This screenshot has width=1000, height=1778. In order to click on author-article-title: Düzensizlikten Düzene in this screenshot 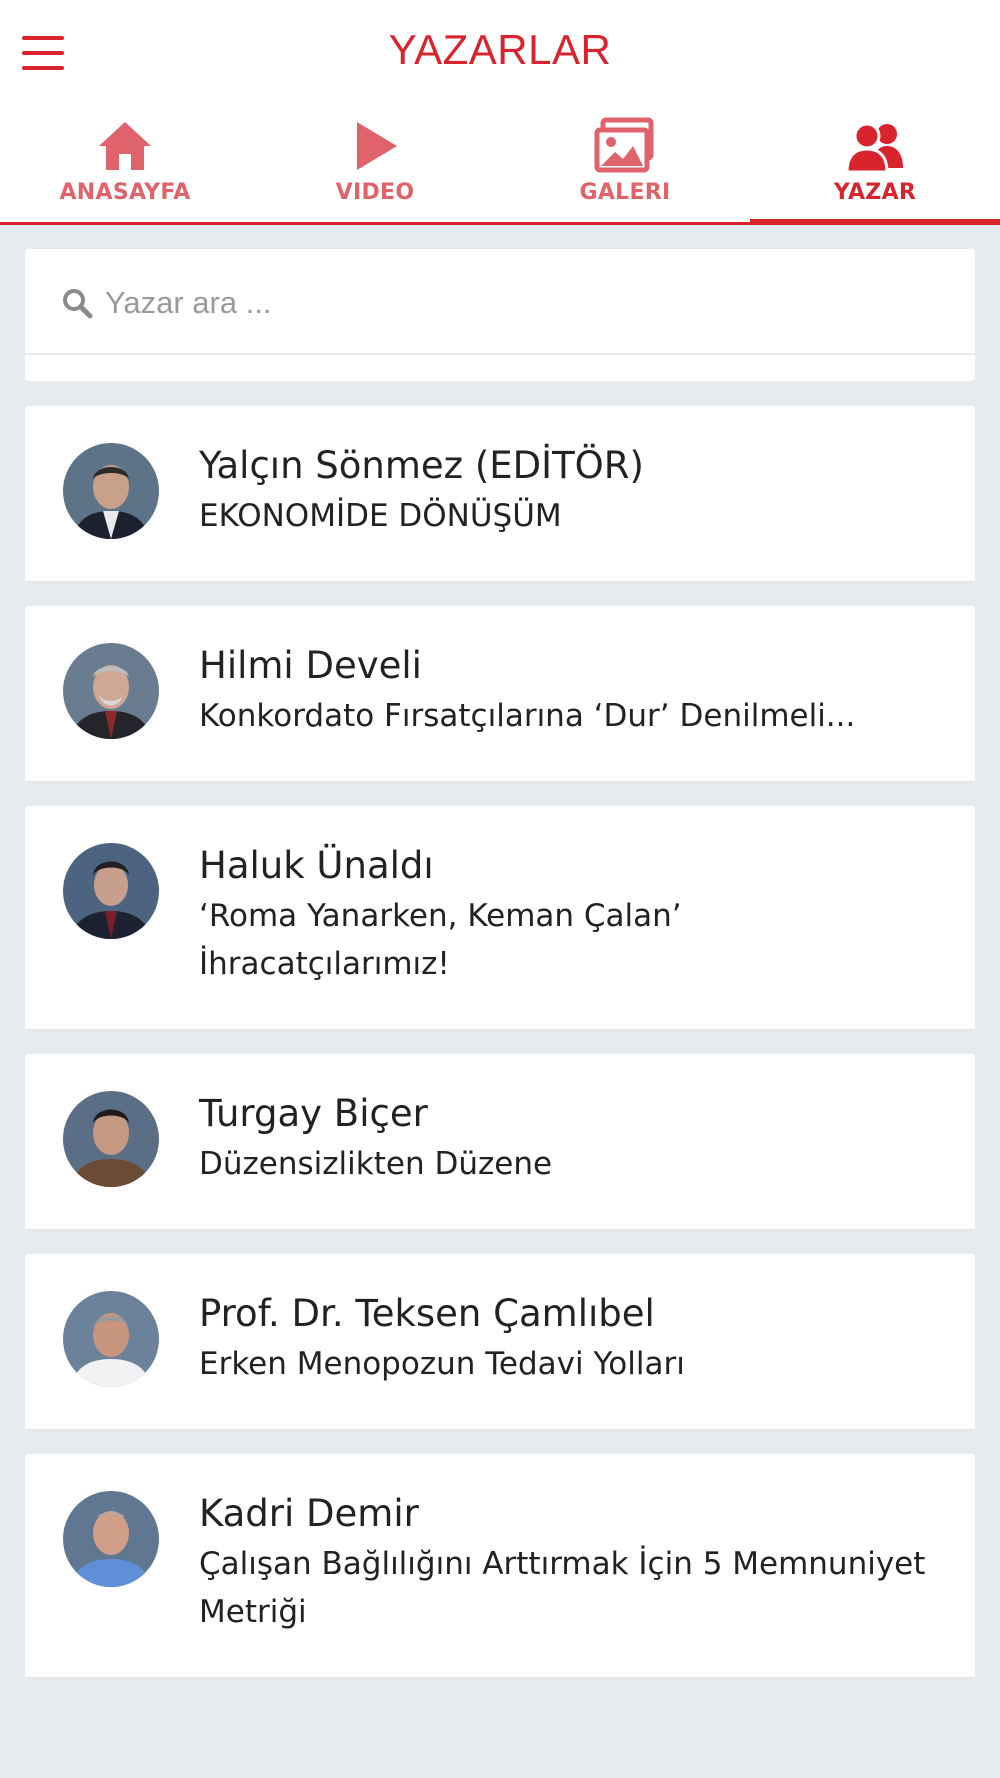, I will do `click(376, 1164)`.